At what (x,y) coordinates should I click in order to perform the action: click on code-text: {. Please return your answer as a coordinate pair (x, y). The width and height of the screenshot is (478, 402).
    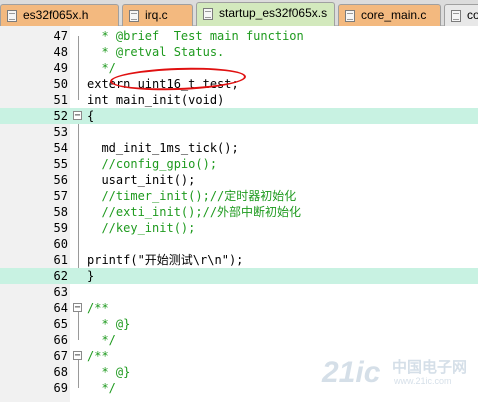
    Looking at the image, I should click on (90, 116).